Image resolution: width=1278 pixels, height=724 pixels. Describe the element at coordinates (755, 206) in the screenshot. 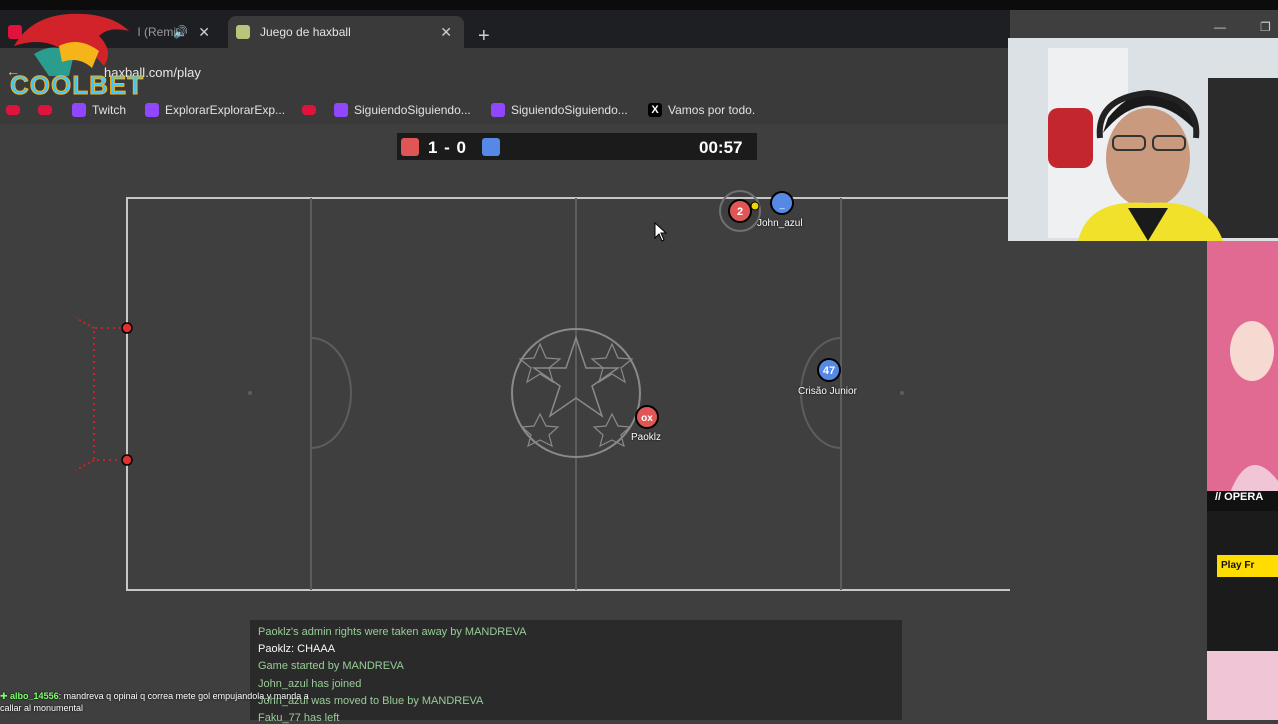

I see `ball` at that location.